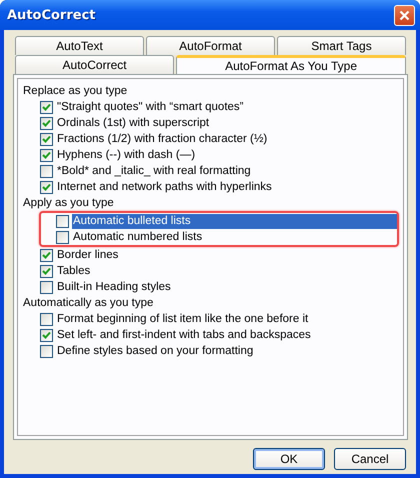  Describe the element at coordinates (74, 271) in the screenshot. I see `option-label: Tables` at that location.